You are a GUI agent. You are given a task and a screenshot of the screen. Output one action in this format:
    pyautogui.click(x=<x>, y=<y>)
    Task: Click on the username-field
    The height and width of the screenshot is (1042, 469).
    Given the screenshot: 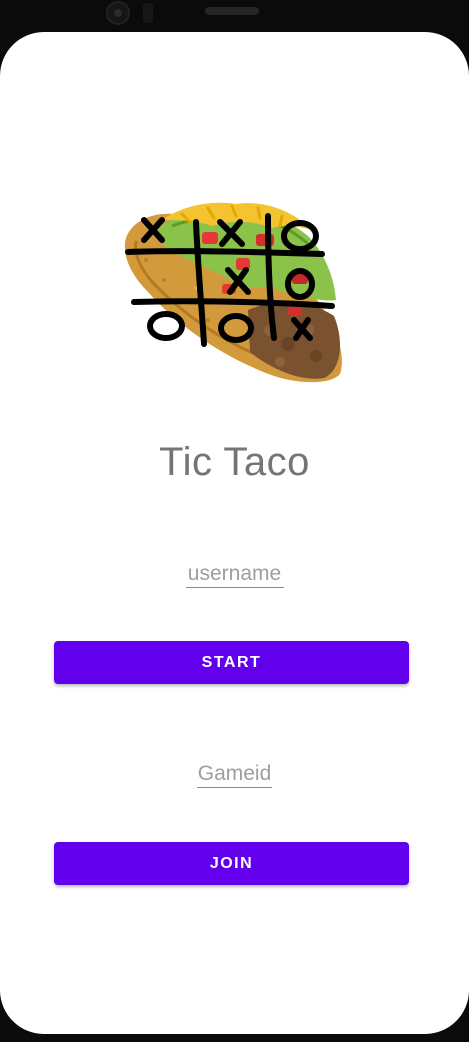 What is the action you would take?
    pyautogui.click(x=234, y=575)
    